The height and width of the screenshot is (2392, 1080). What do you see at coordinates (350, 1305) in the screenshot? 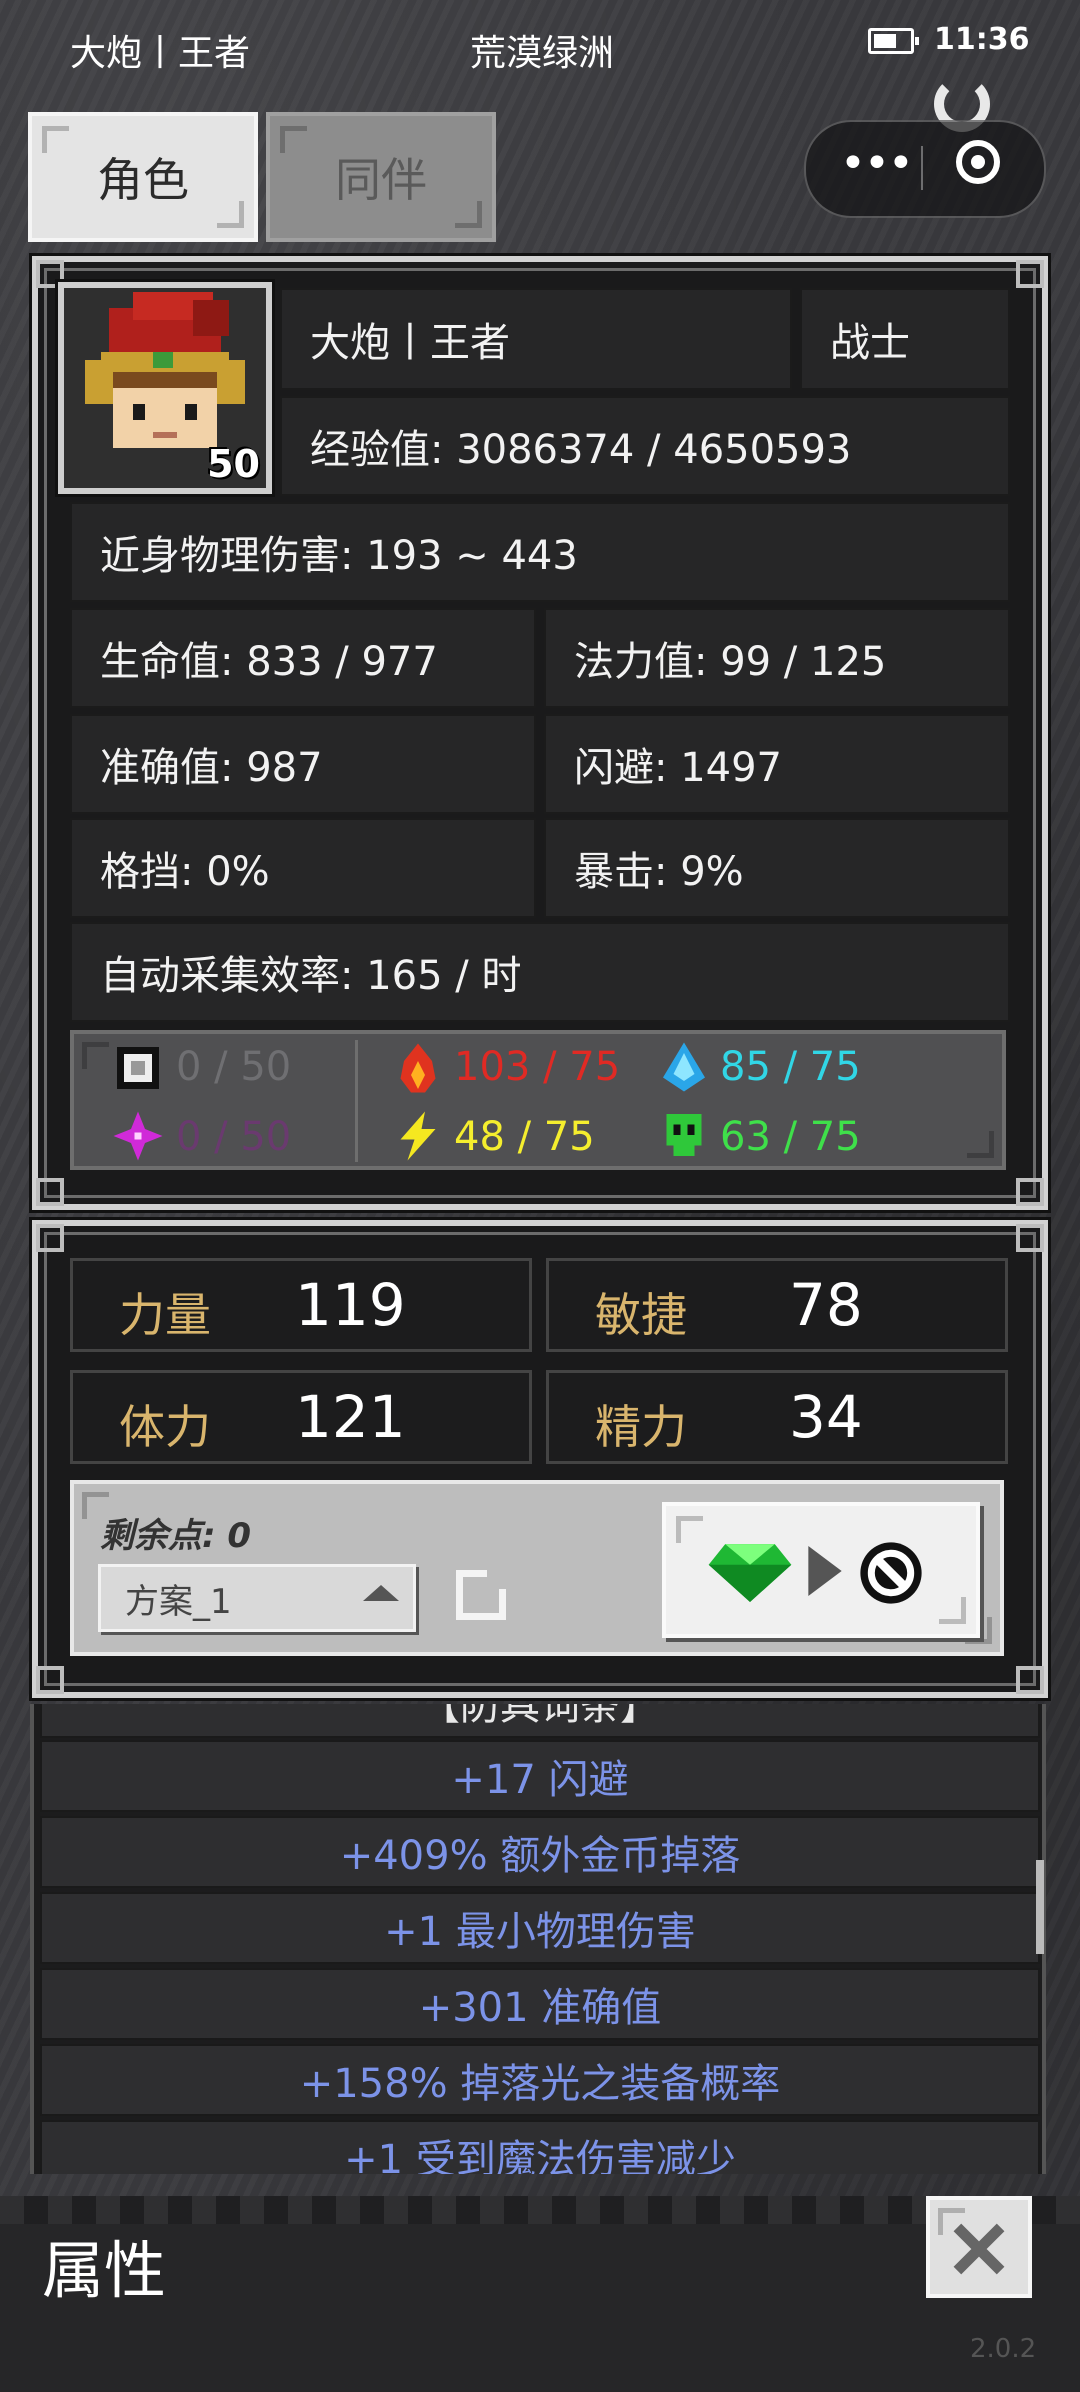
I see `attr-strength-value: 119` at bounding box center [350, 1305].